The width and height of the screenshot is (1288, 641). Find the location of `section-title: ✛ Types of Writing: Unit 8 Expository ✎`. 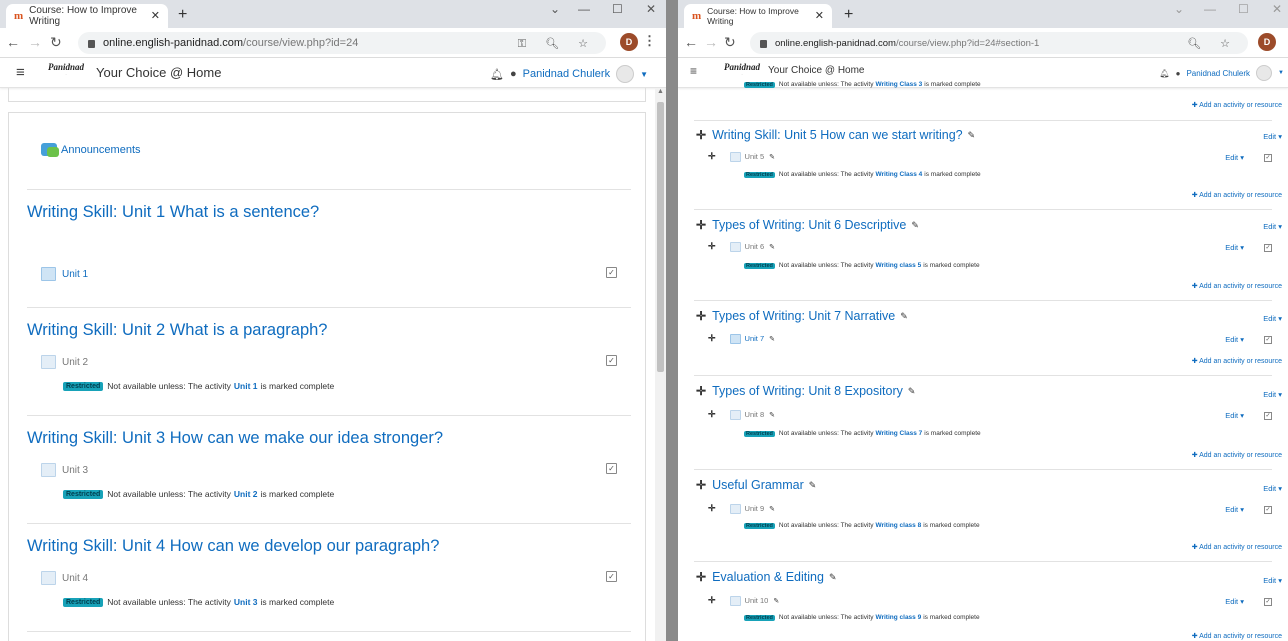

section-title: ✛ Types of Writing: Unit 8 Expository ✎ is located at coordinates (805, 391).